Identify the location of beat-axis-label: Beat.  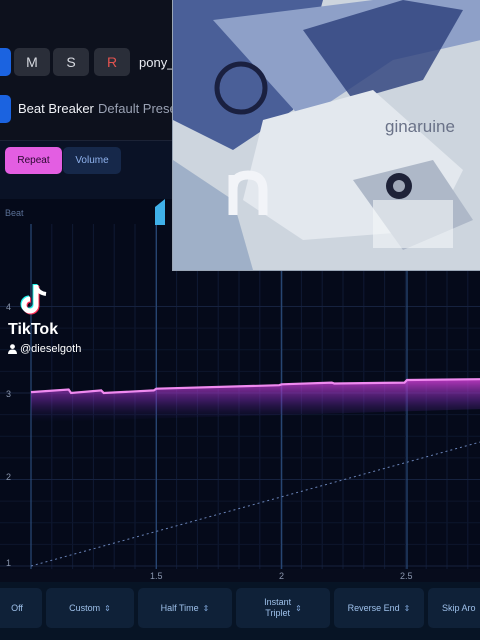
(14, 213).